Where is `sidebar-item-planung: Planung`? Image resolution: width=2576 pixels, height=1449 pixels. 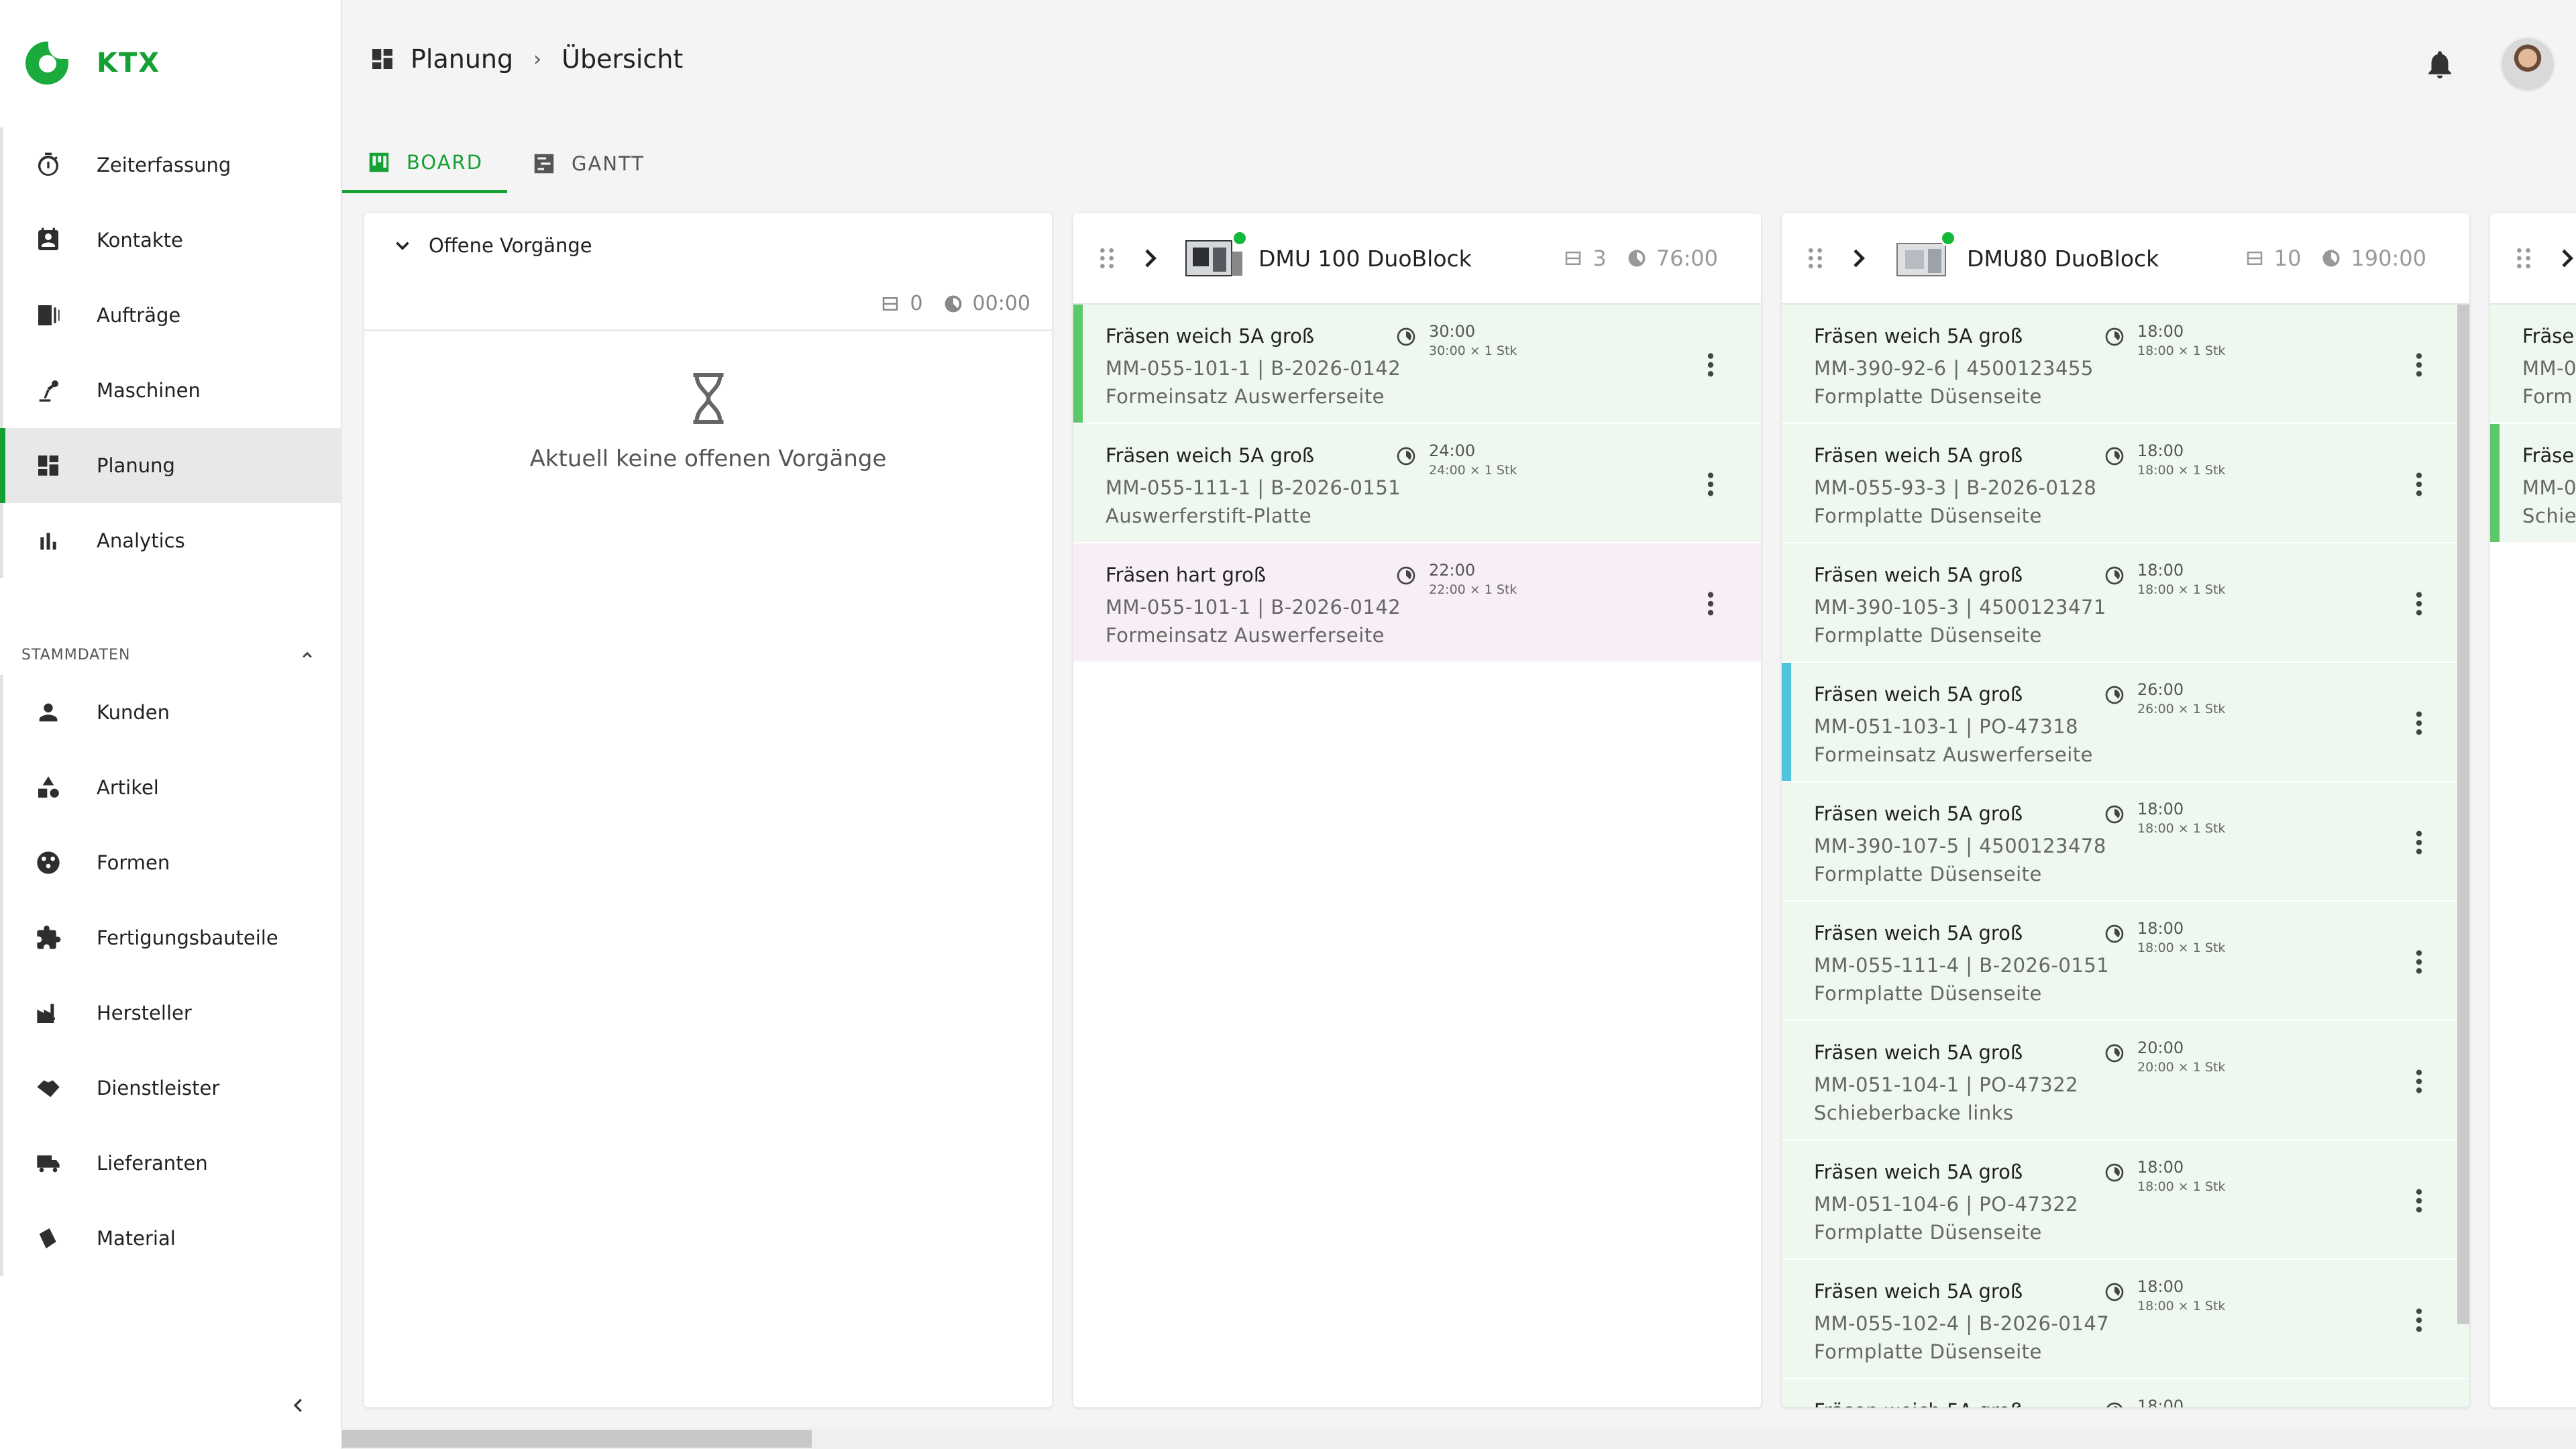 sidebar-item-planung: Planung is located at coordinates (171, 465).